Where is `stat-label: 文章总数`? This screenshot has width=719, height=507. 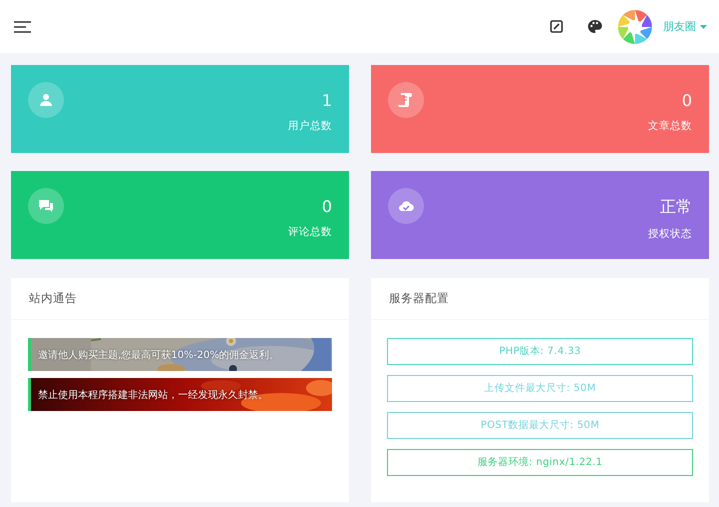
stat-label: 文章总数 is located at coordinates (670, 126).